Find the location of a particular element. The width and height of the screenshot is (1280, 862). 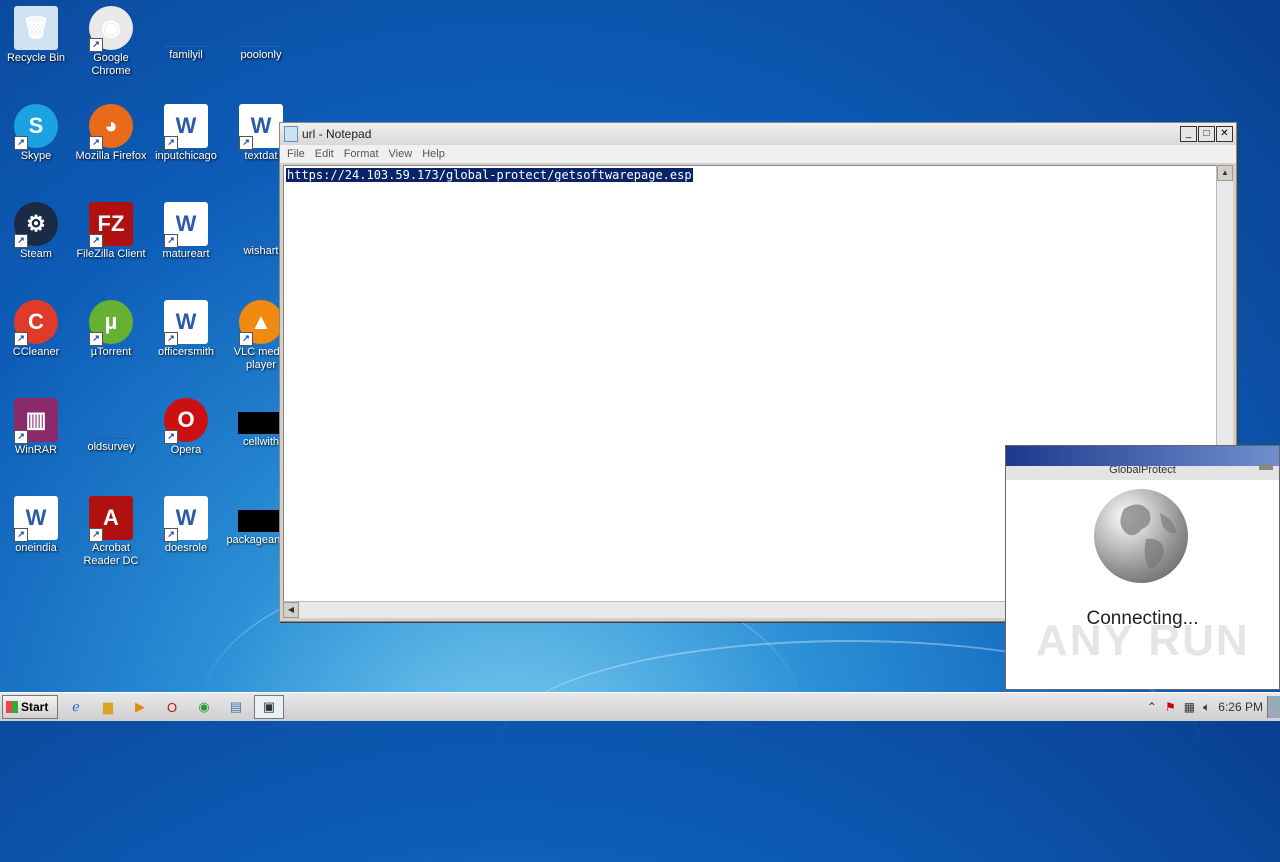

desktop-icon-label: doesrole is located at coordinates (186, 548).